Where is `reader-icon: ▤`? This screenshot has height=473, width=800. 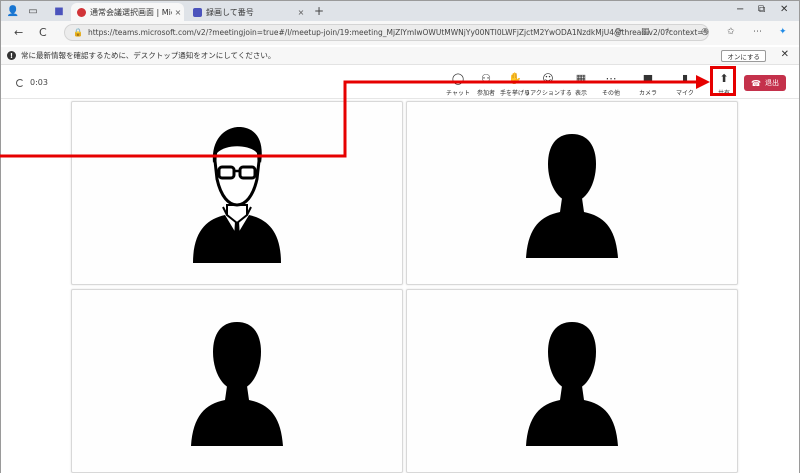 reader-icon: ▤ is located at coordinates (645, 32).